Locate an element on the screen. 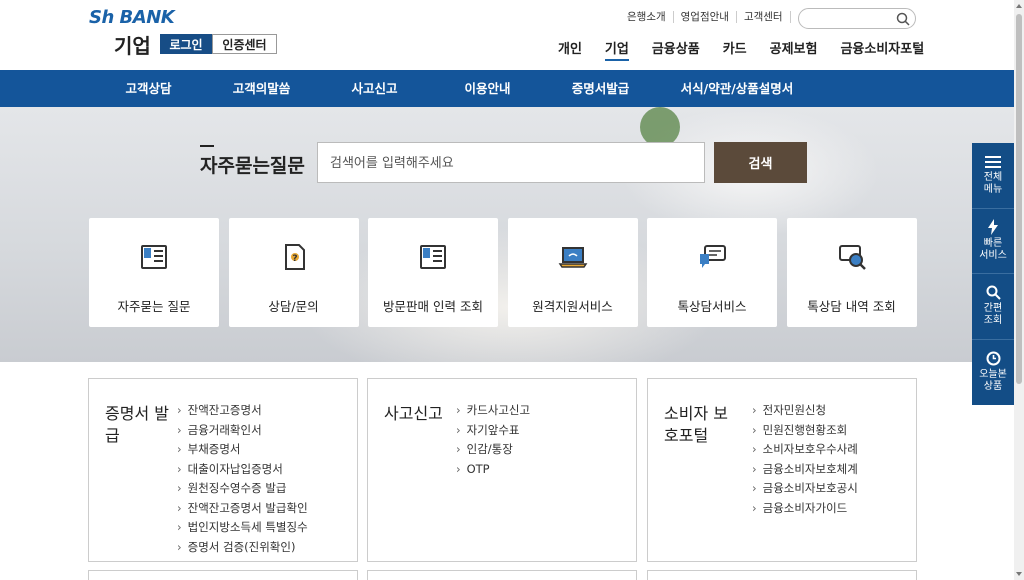 The image size is (1024, 580). global-nav: 개인 기업 금융상품 카드 공제보험 금융소비자포털 is located at coordinates (752, 49).